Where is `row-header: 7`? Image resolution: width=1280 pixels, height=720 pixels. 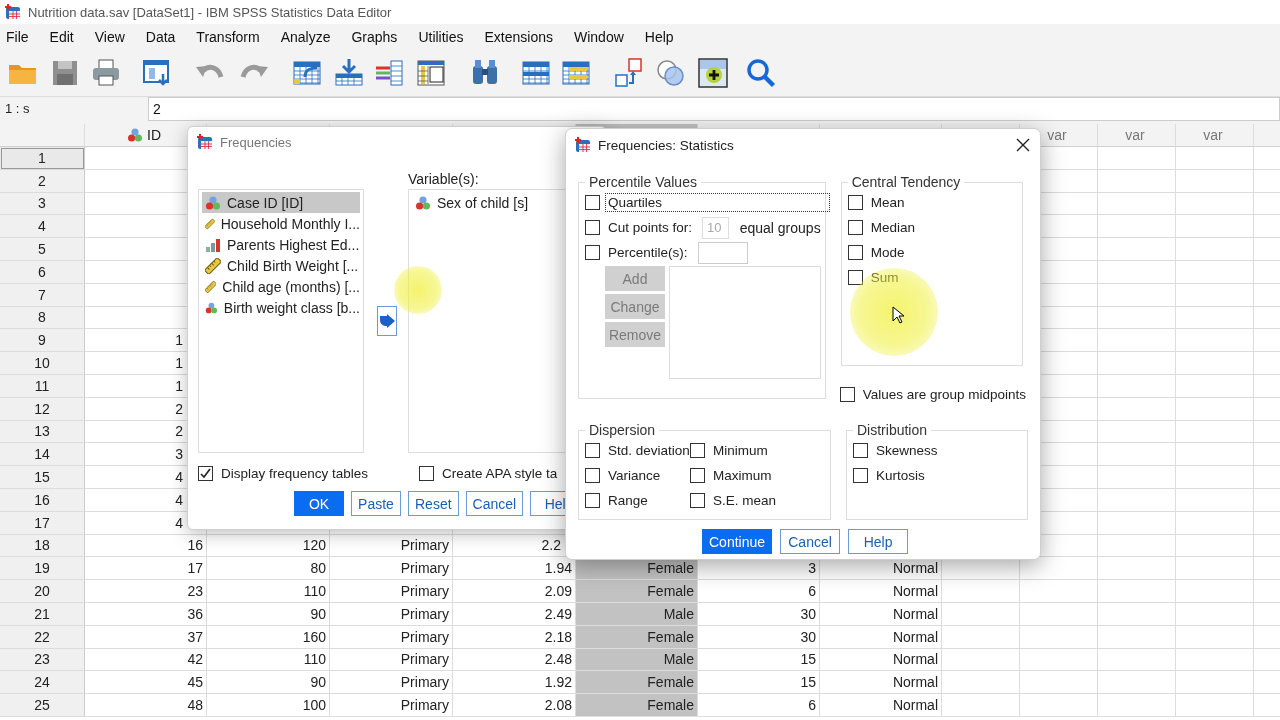 row-header: 7 is located at coordinates (42, 295).